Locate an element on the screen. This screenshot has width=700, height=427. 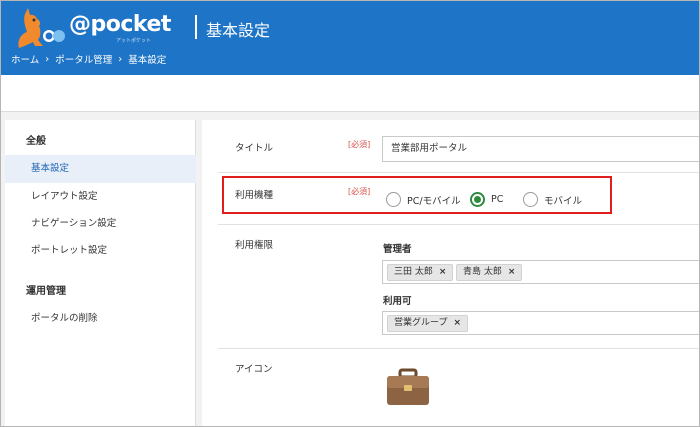
radio-label: モバイル is located at coordinates (563, 201).